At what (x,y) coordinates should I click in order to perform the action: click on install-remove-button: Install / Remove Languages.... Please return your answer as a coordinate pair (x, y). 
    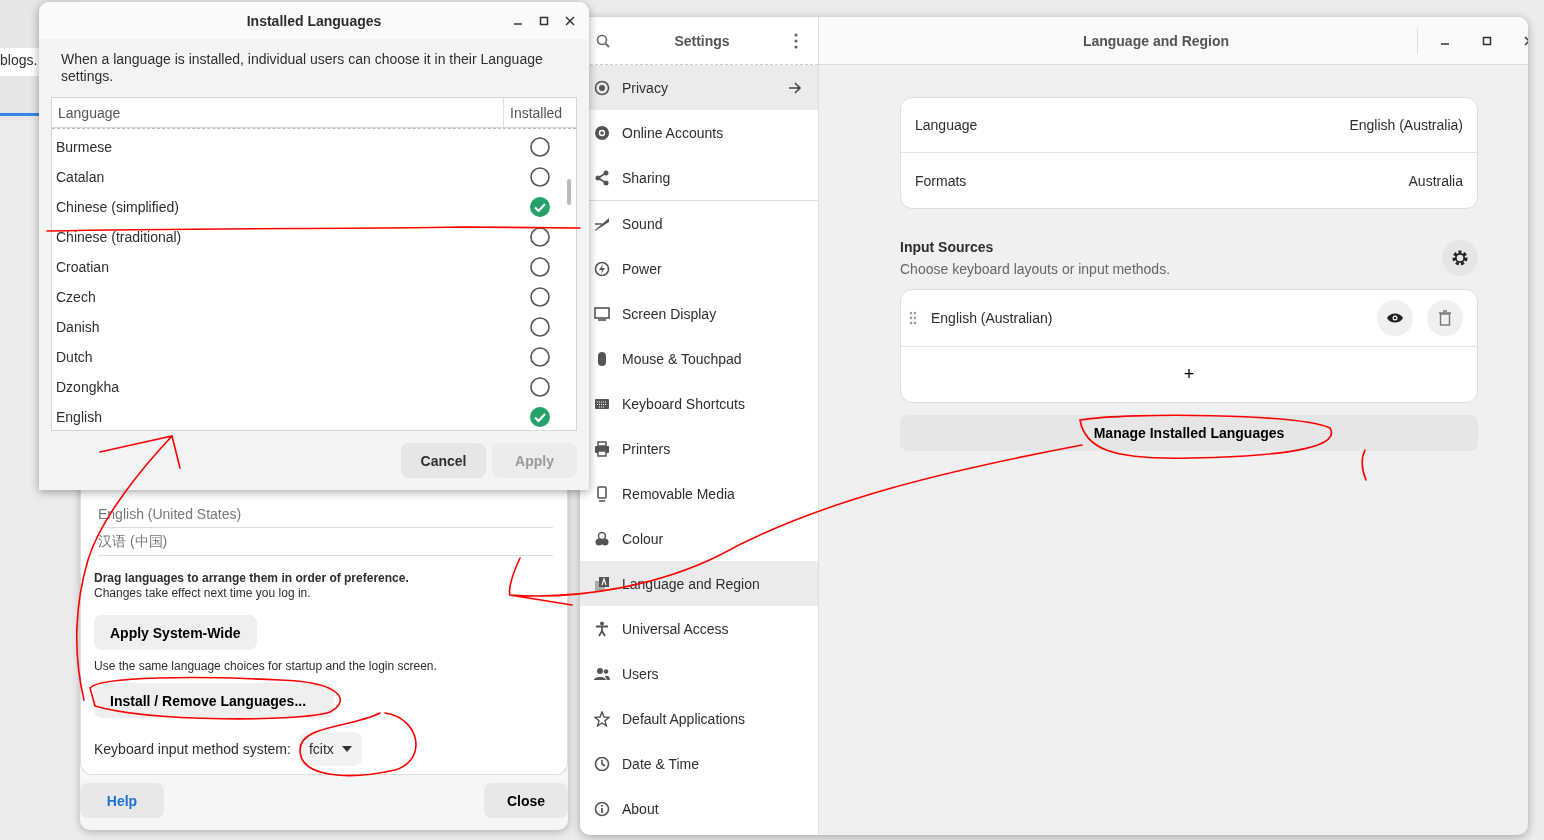
    Looking at the image, I should click on (214, 700).